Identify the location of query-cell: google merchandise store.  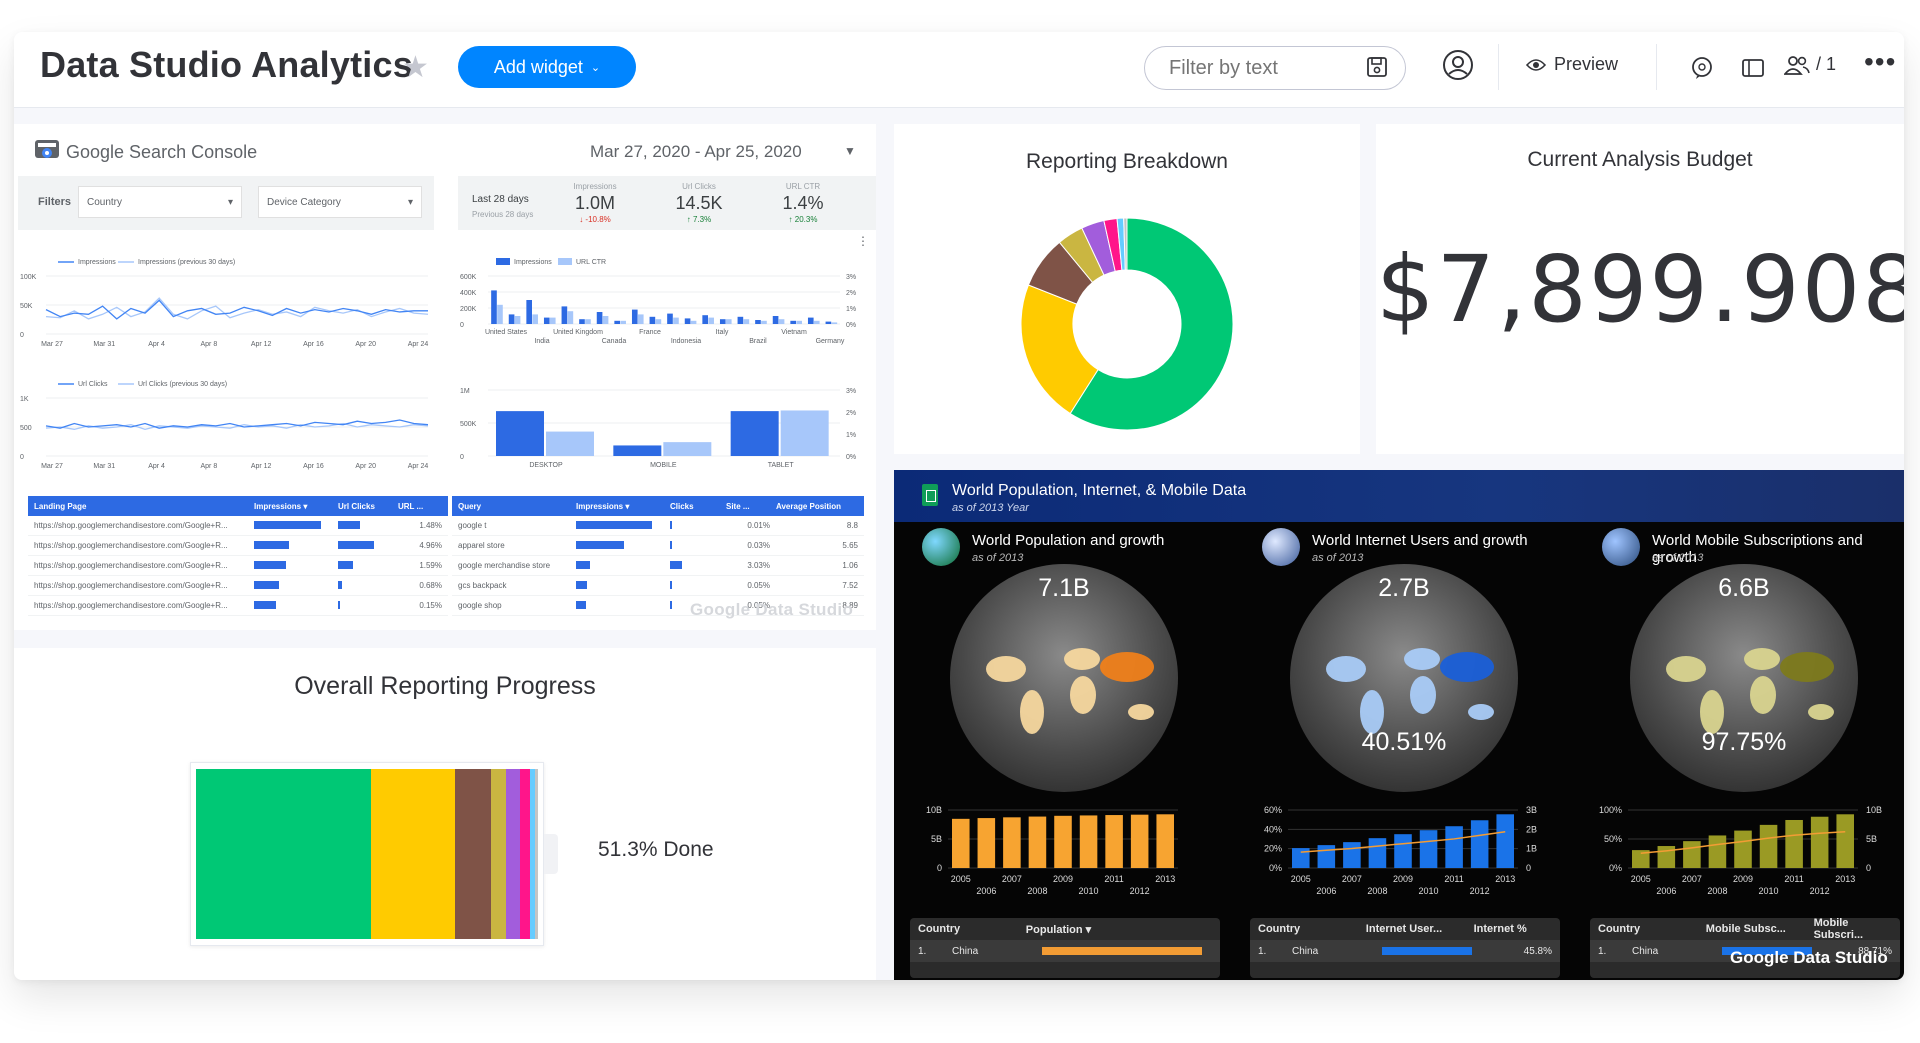
(514, 565).